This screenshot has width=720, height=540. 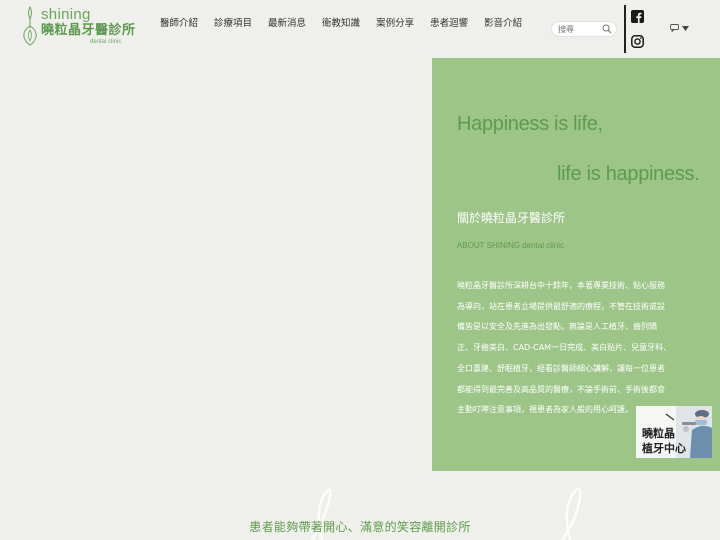 What do you see at coordinates (360, 527) in the screenshot?
I see `tagline: 患者能夠帶著開心、滿意的笑容離開診所` at bounding box center [360, 527].